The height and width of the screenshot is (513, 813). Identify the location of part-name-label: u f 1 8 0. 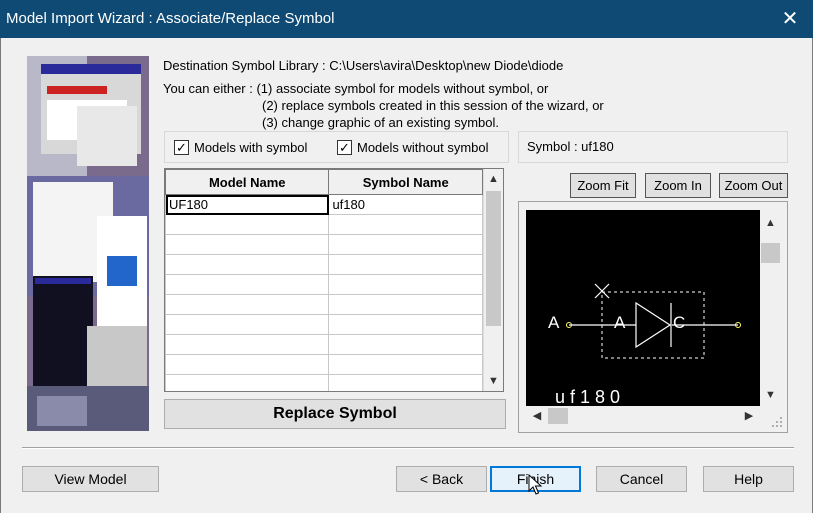
(587, 396).